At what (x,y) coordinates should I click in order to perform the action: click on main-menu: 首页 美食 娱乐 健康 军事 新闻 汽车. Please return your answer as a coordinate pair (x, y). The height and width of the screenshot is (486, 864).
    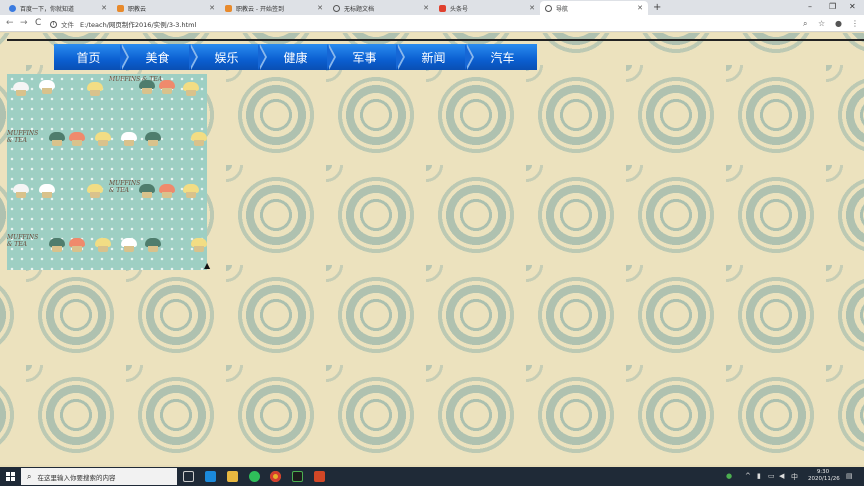
    Looking at the image, I should click on (295, 57).